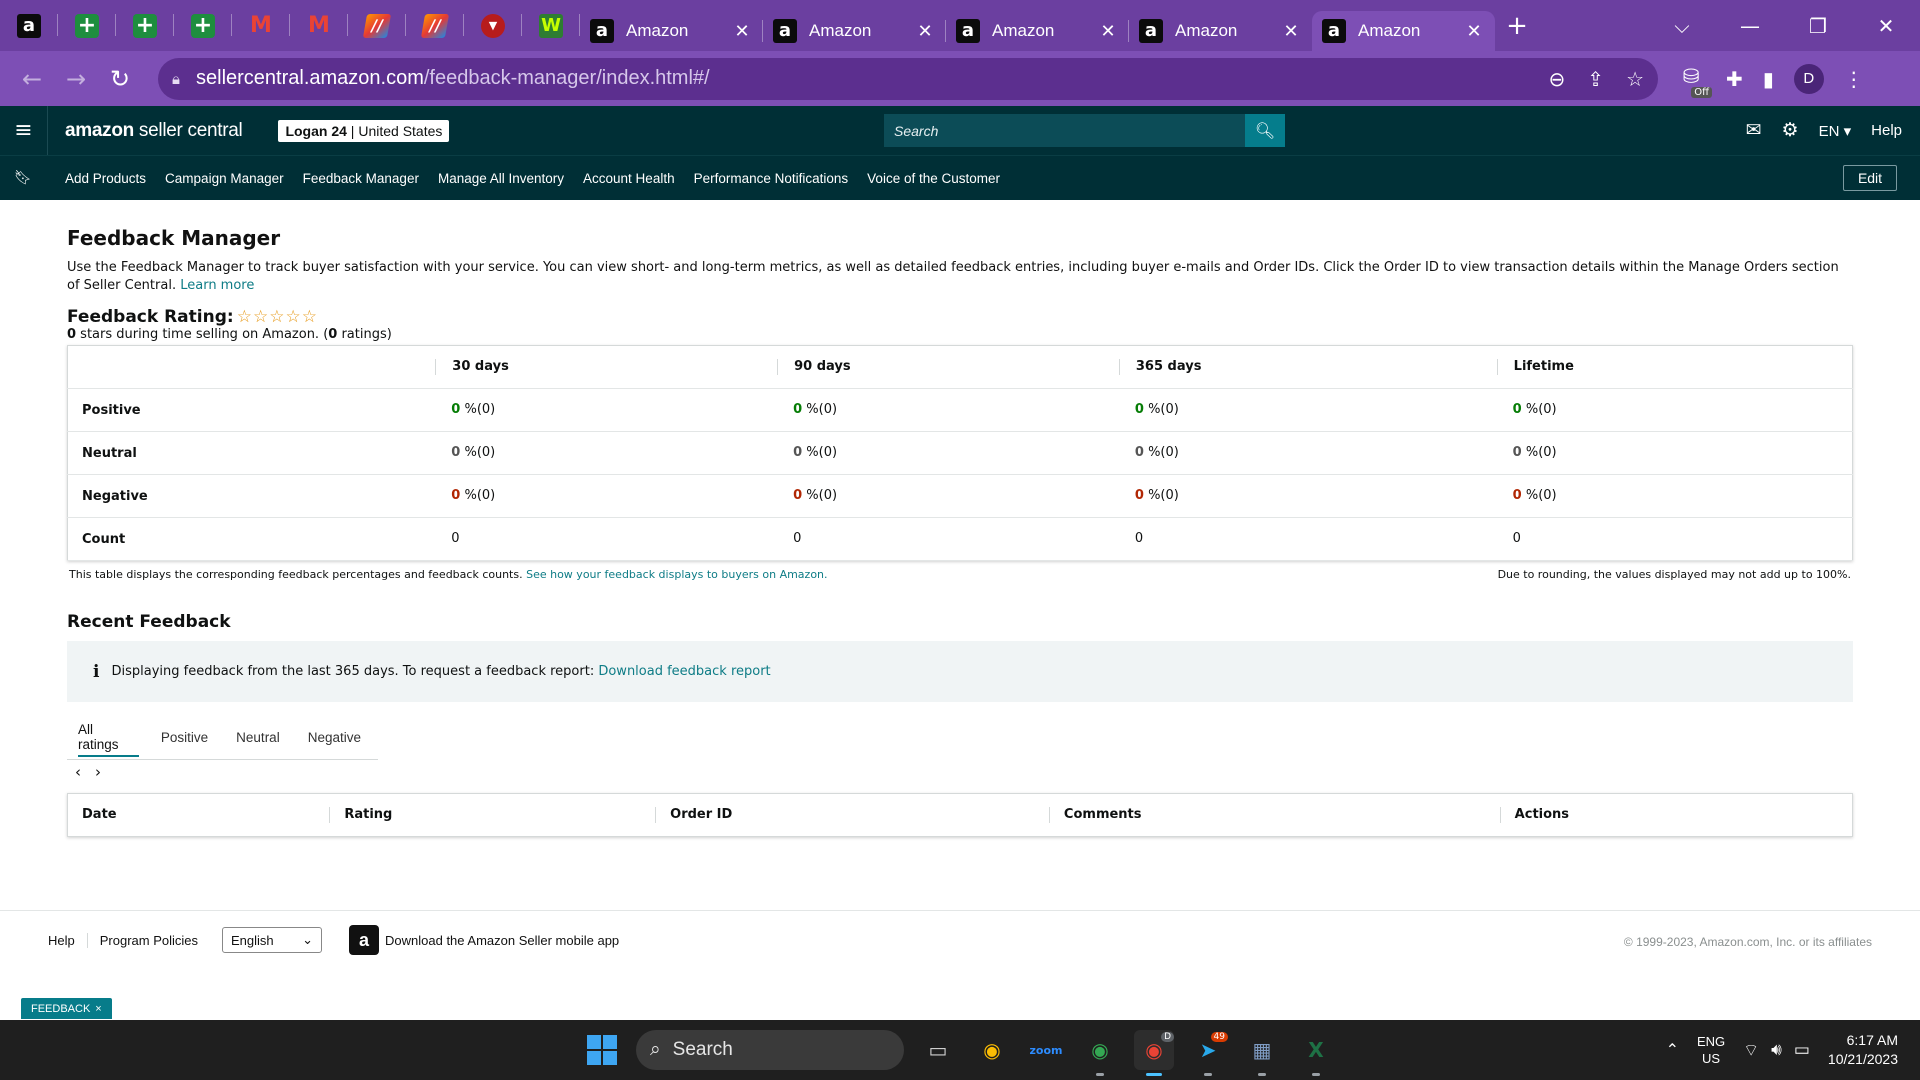 Image resolution: width=1920 pixels, height=1080 pixels. I want to click on pinned-tab: W, so click(551, 25).